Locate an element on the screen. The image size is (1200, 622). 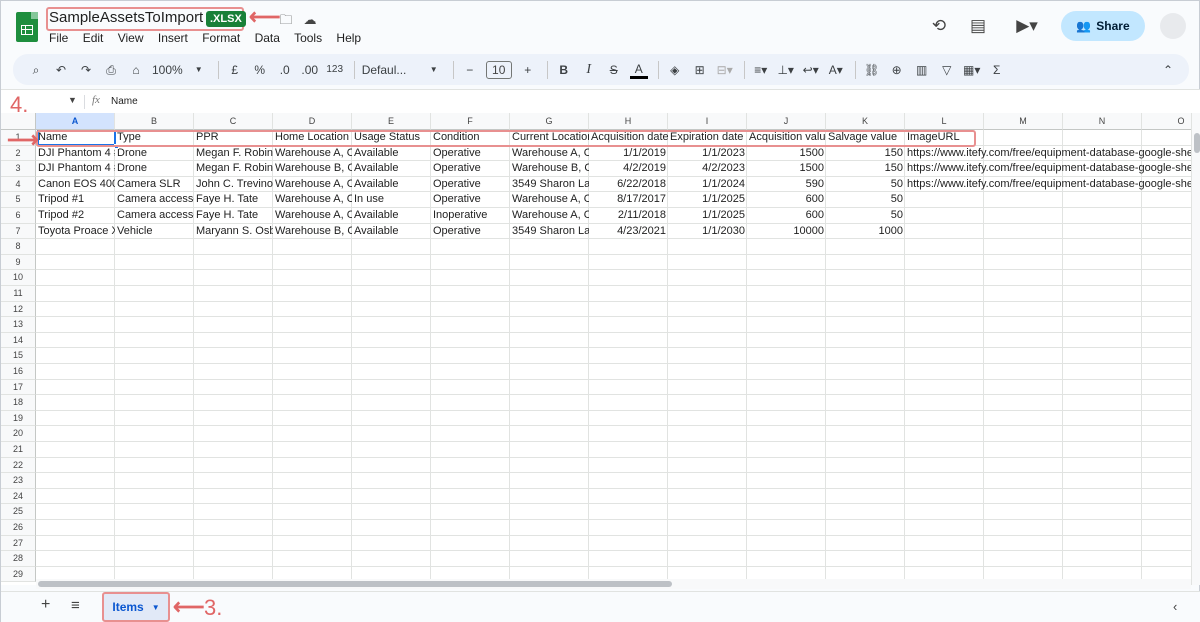
row-header-14: 14 is located at coordinates (18, 340).